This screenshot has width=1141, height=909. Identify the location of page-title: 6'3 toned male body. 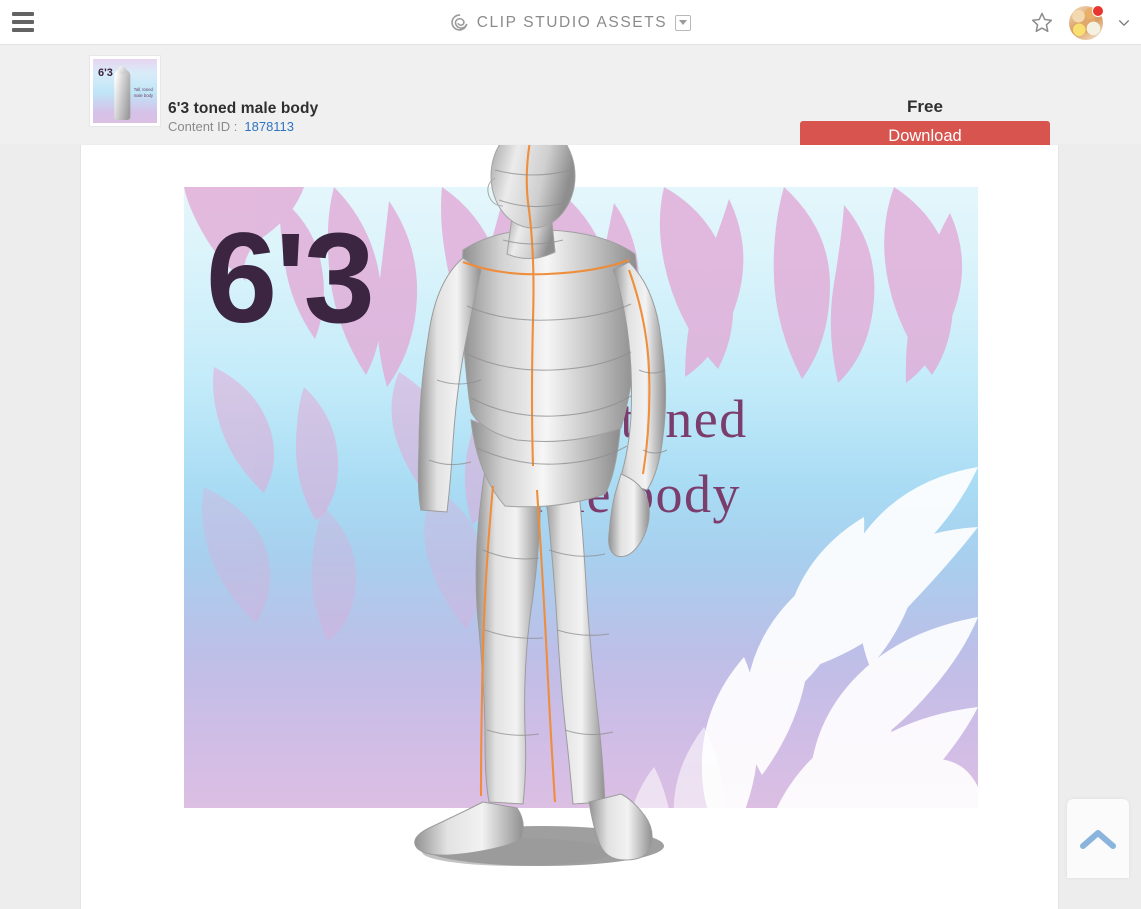
(243, 108).